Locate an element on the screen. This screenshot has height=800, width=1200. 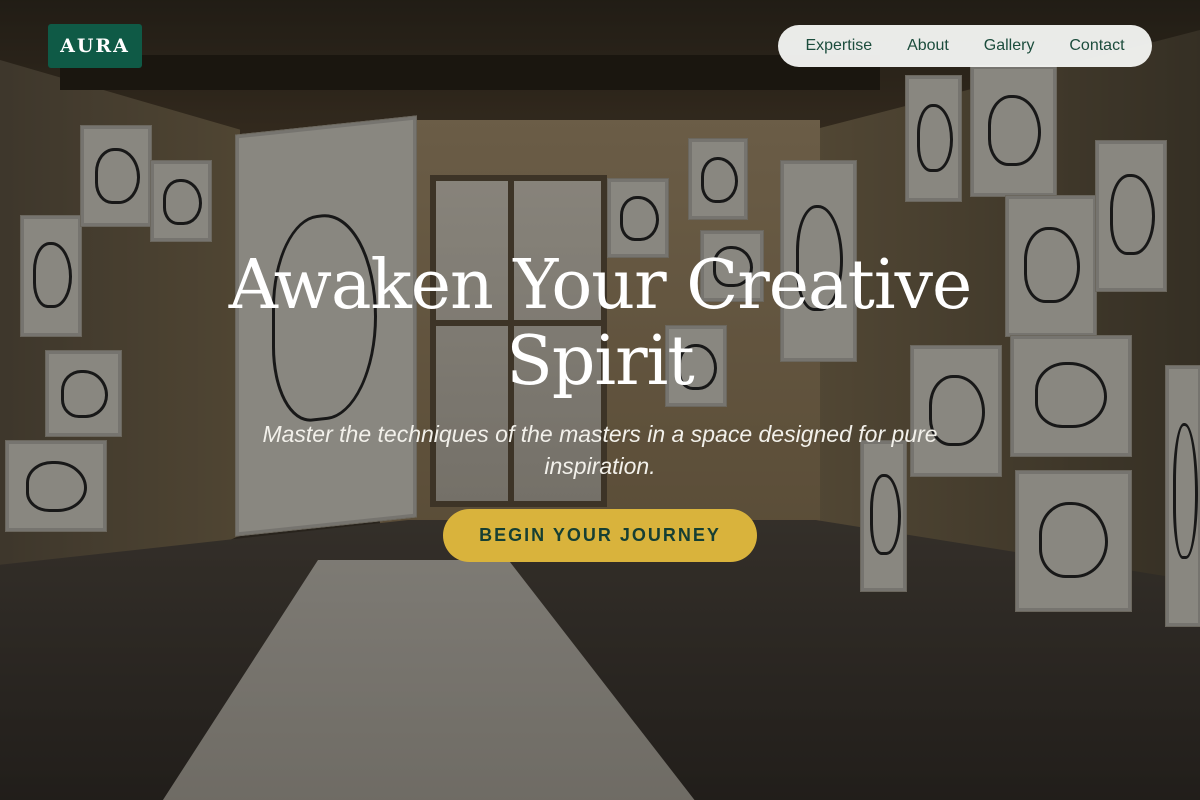
nav-link-about: About is located at coordinates (928, 46).